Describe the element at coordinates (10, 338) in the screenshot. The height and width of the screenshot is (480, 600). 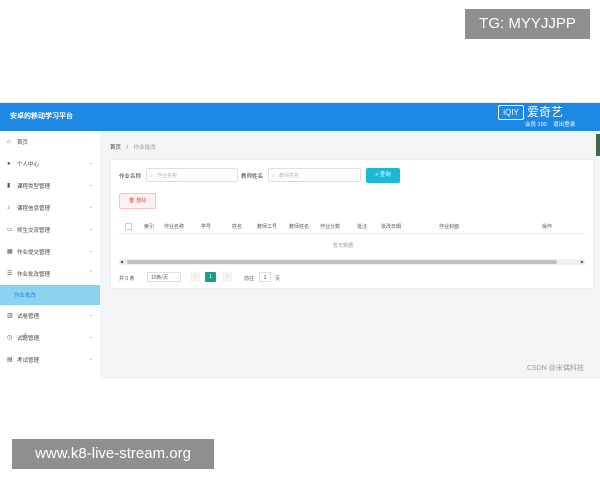
I see `clock-icon: ◷` at that location.